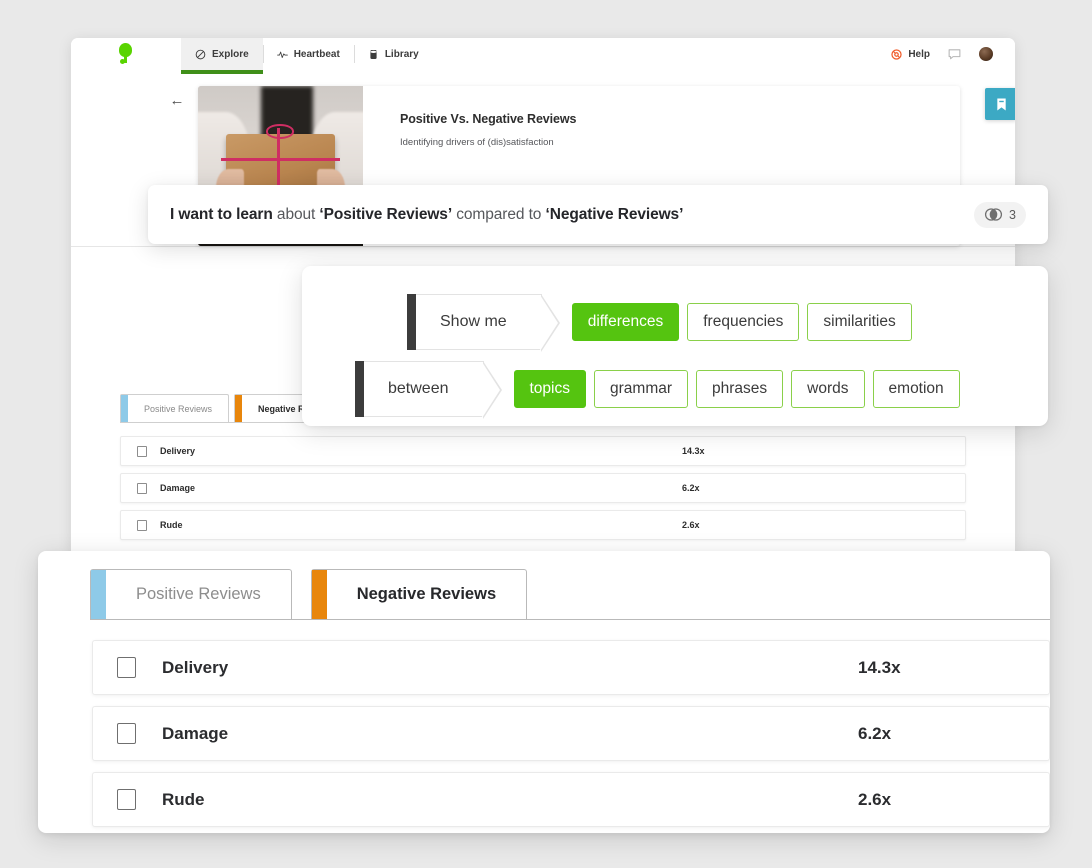  What do you see at coordinates (615, 214) in the screenshot?
I see `query-term-2: ‘Negative Reviews’` at bounding box center [615, 214].